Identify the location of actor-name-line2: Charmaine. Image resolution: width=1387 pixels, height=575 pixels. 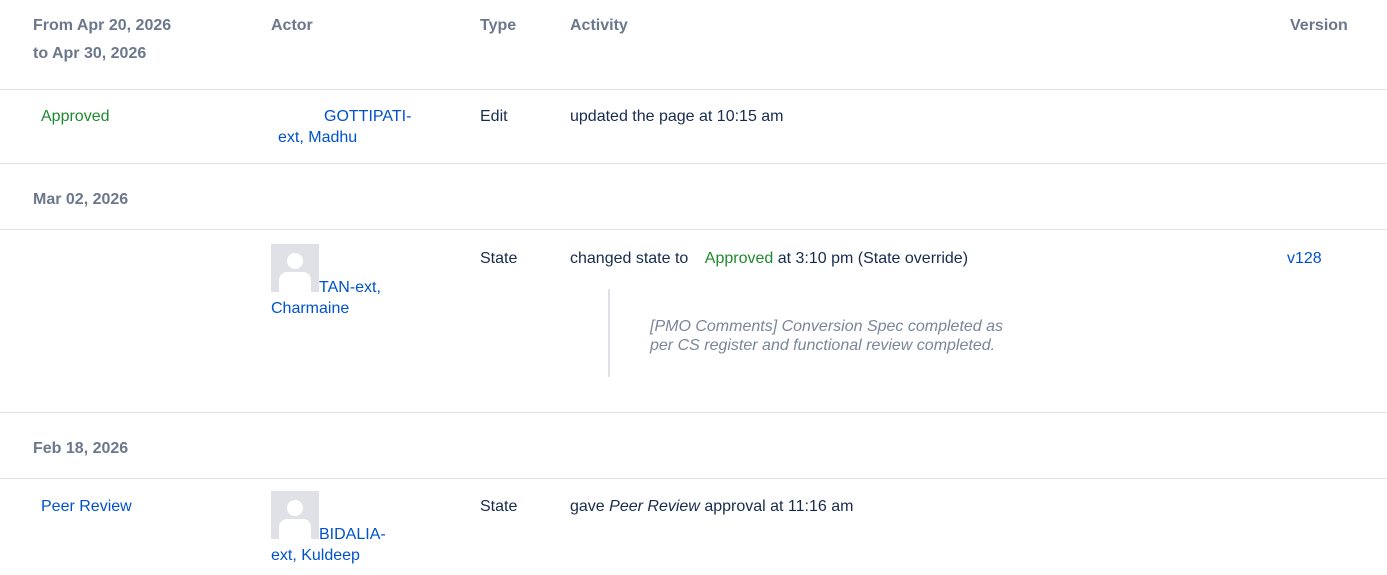
(310, 308).